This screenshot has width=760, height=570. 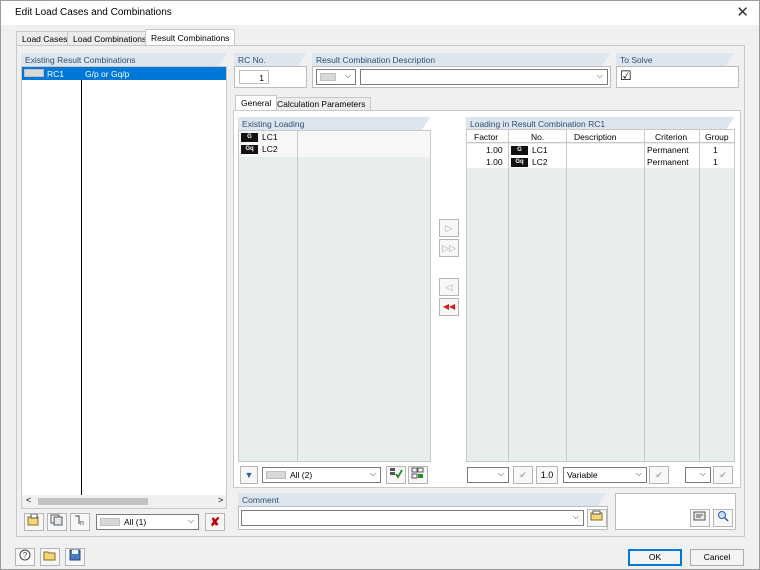 What do you see at coordinates (110, 38) in the screenshot?
I see `tab-load-combinations: Load Combinations` at bounding box center [110, 38].